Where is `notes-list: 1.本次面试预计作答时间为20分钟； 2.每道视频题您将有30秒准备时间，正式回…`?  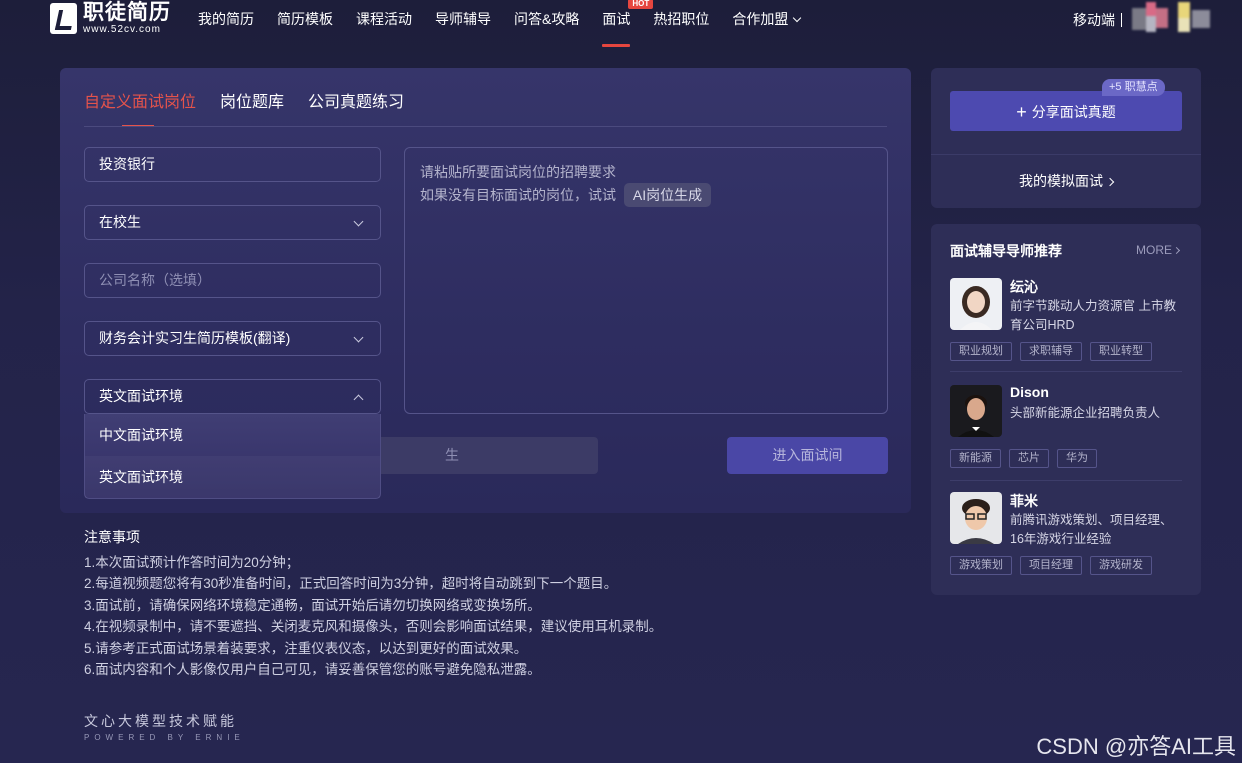 notes-list: 1.本次面试预计作答时间为20分钟； 2.每道视频题您将有30秒准备时间，正式回… is located at coordinates (373, 616).